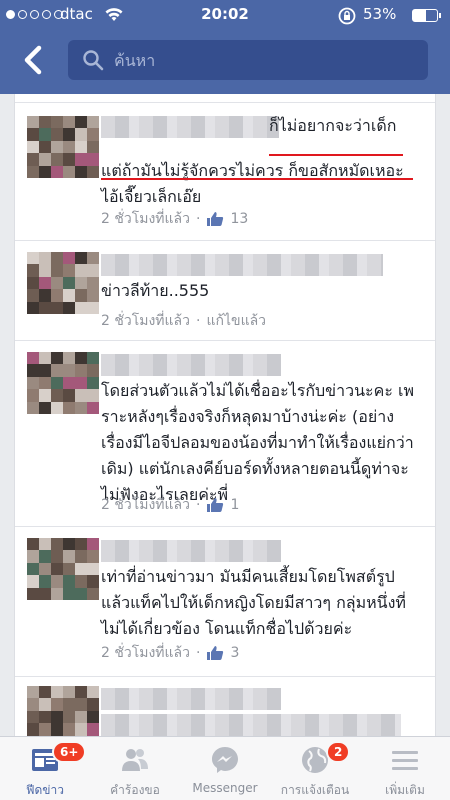  Describe the element at coordinates (34, 60) in the screenshot. I see `back-button` at that location.